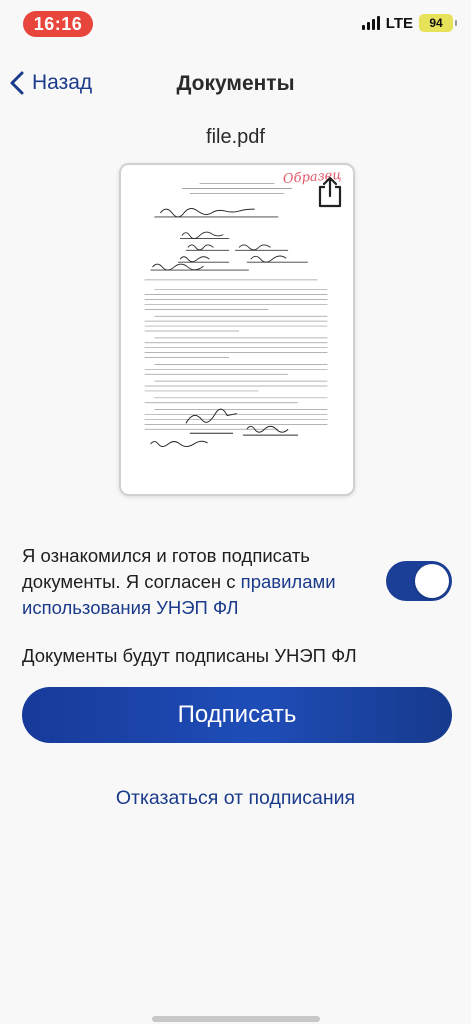 Image resolution: width=471 pixels, height=1024 pixels. What do you see at coordinates (17, 83) in the screenshot?
I see `chevron-left-icon` at bounding box center [17, 83].